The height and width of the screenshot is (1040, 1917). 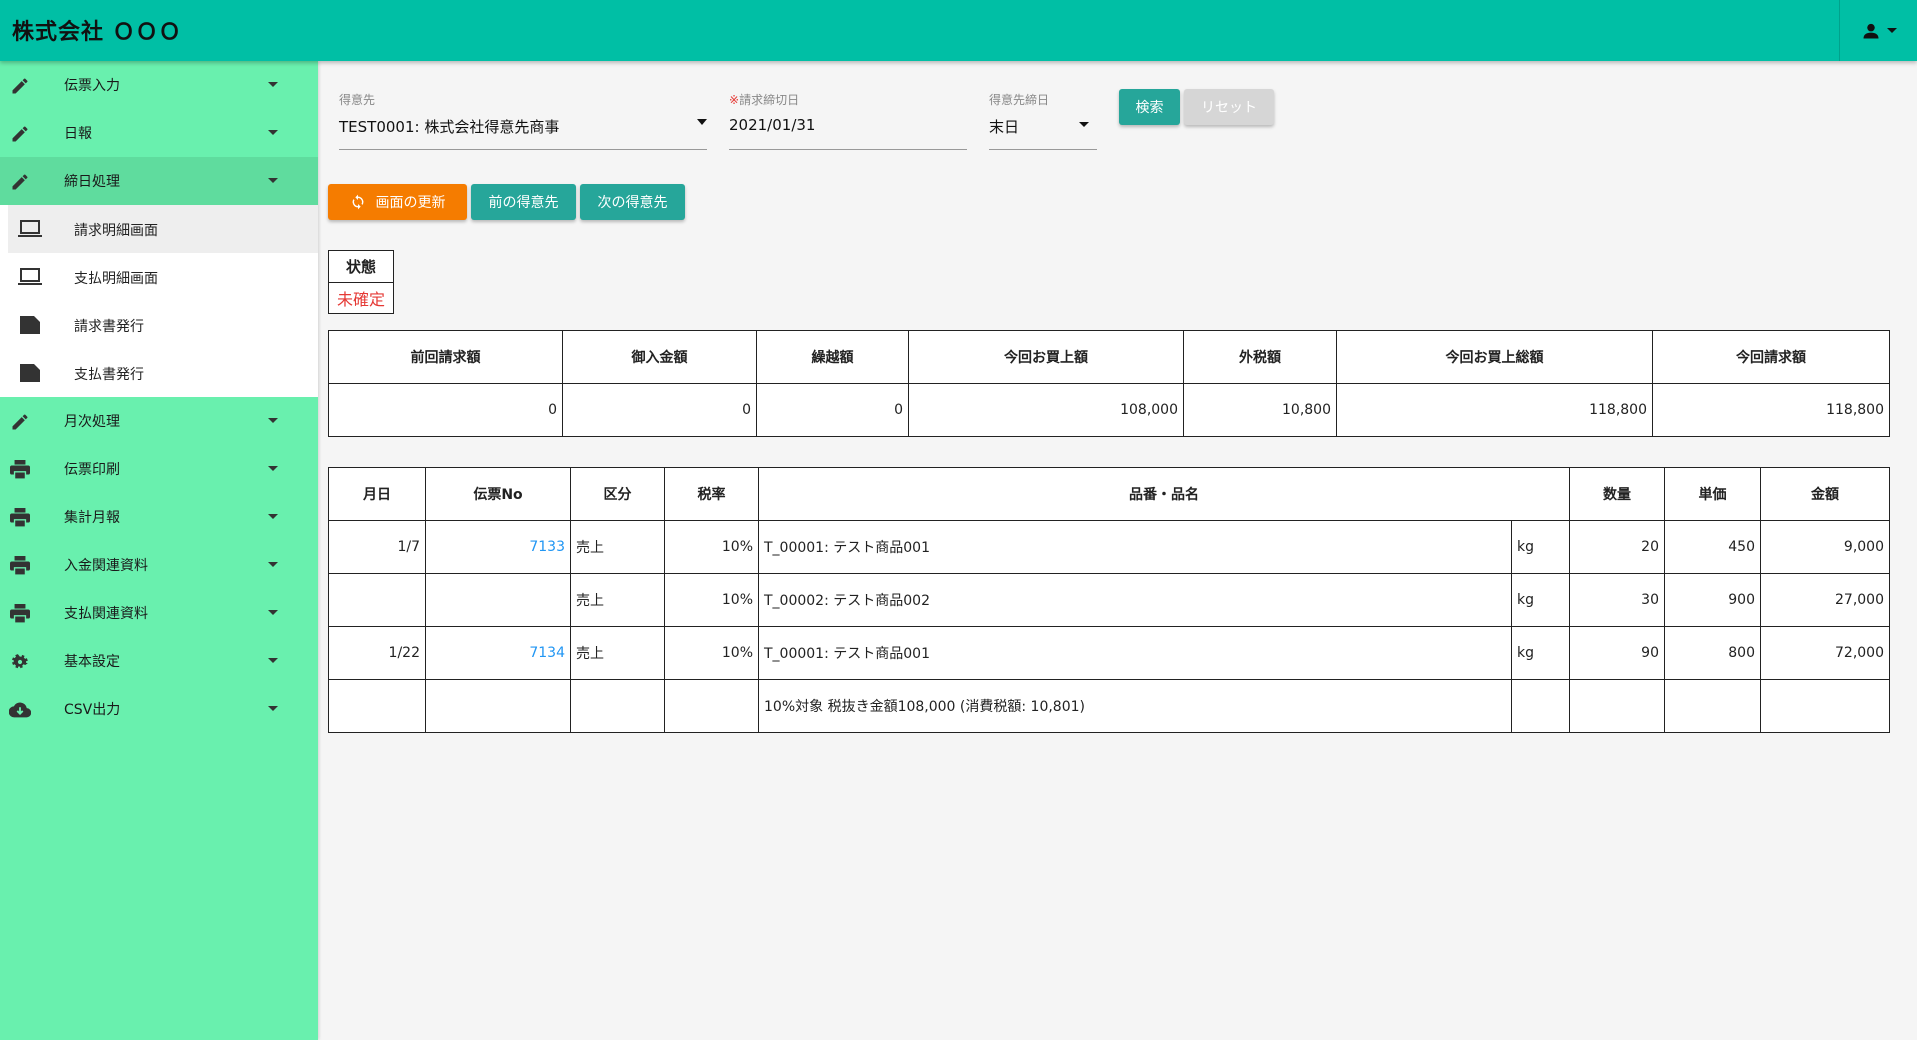 I want to click on summary-value: 108,000, so click(x=1046, y=410).